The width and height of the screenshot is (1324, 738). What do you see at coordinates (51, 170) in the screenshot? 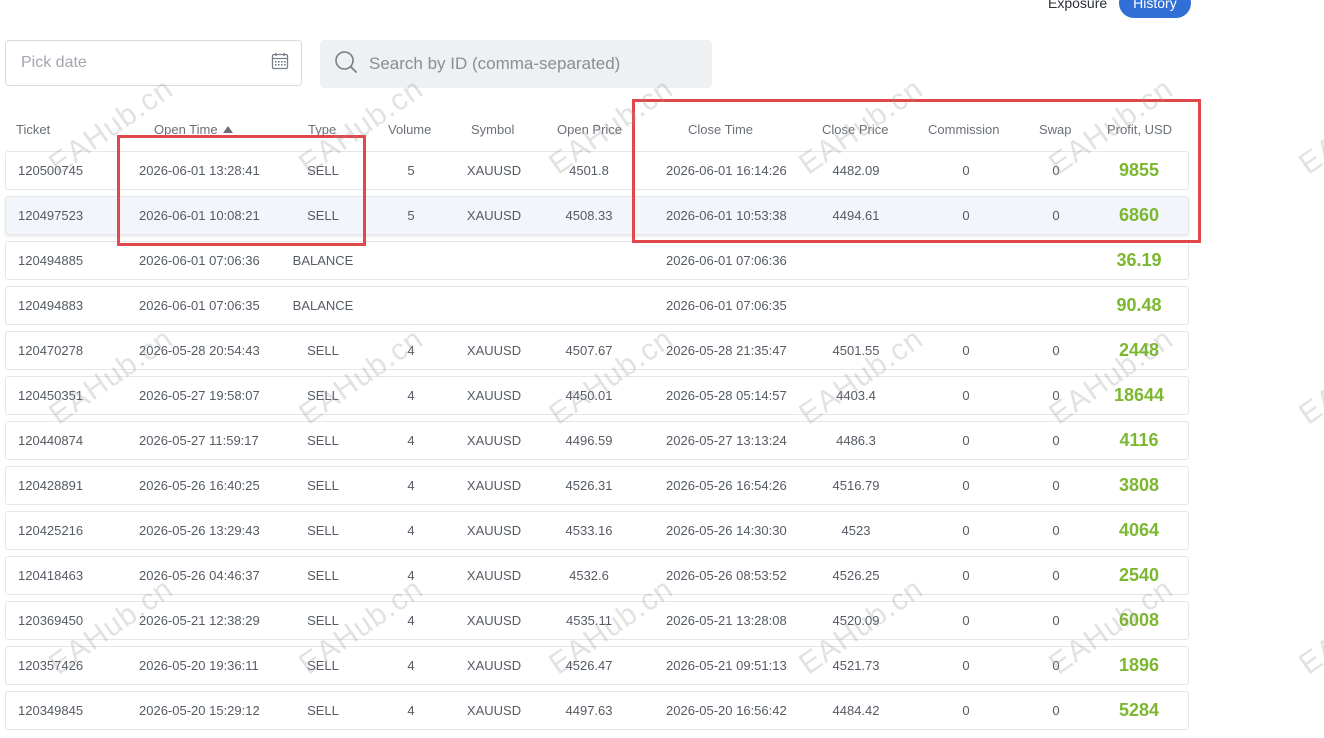
I see `cell-ticket: 120500745` at bounding box center [51, 170].